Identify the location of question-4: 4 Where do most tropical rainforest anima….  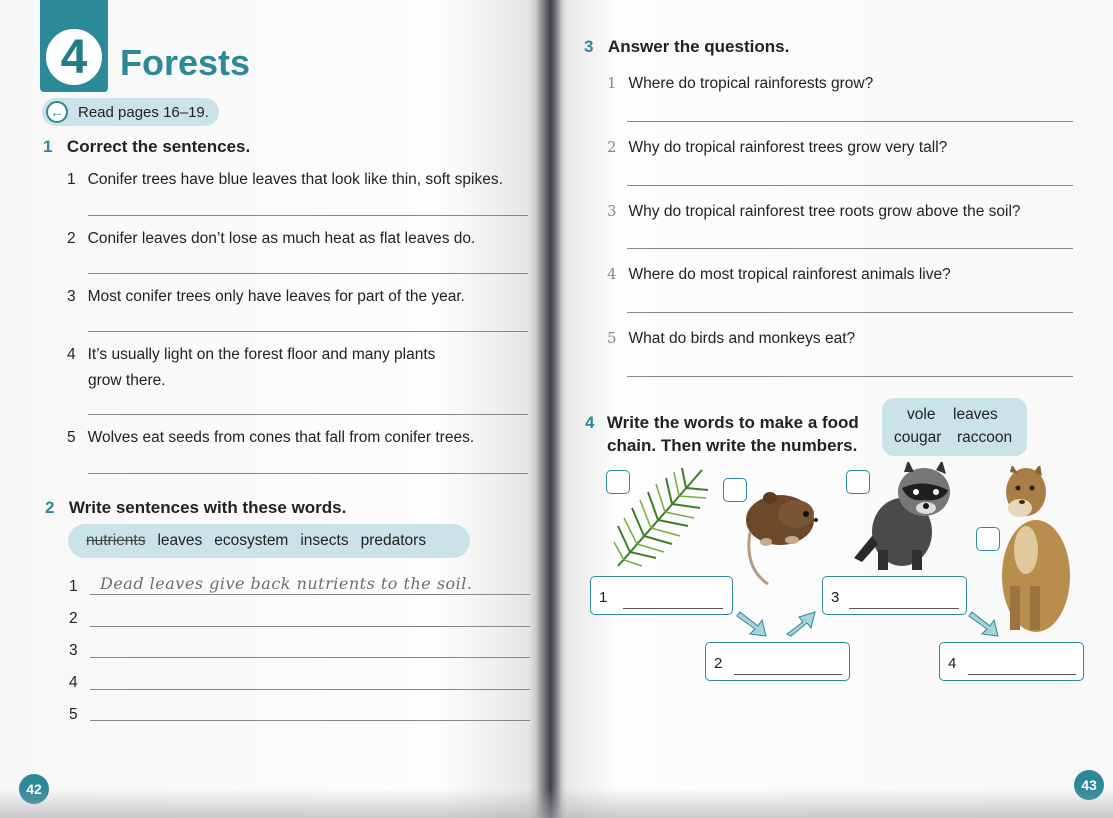
(779, 274).